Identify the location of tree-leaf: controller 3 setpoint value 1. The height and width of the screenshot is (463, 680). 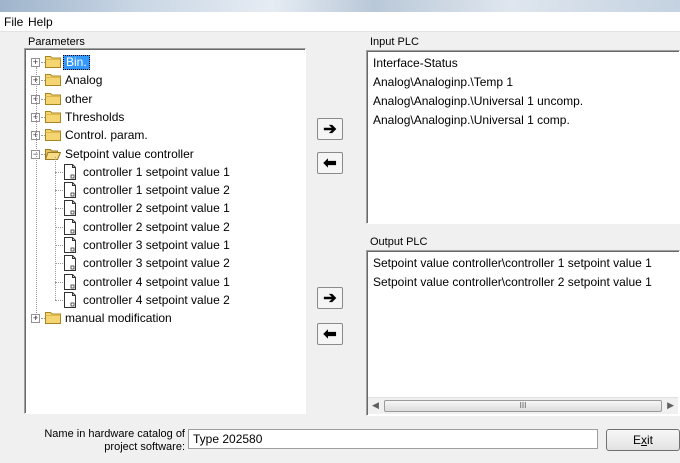
(160, 245).